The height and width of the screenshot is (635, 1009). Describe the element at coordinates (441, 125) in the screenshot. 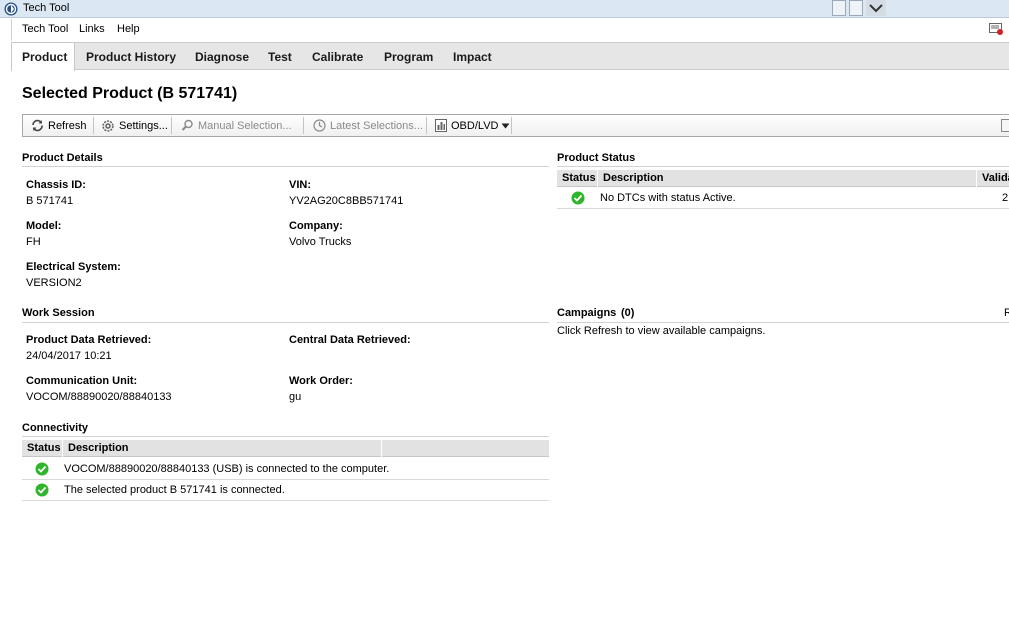

I see `obd-icon` at that location.